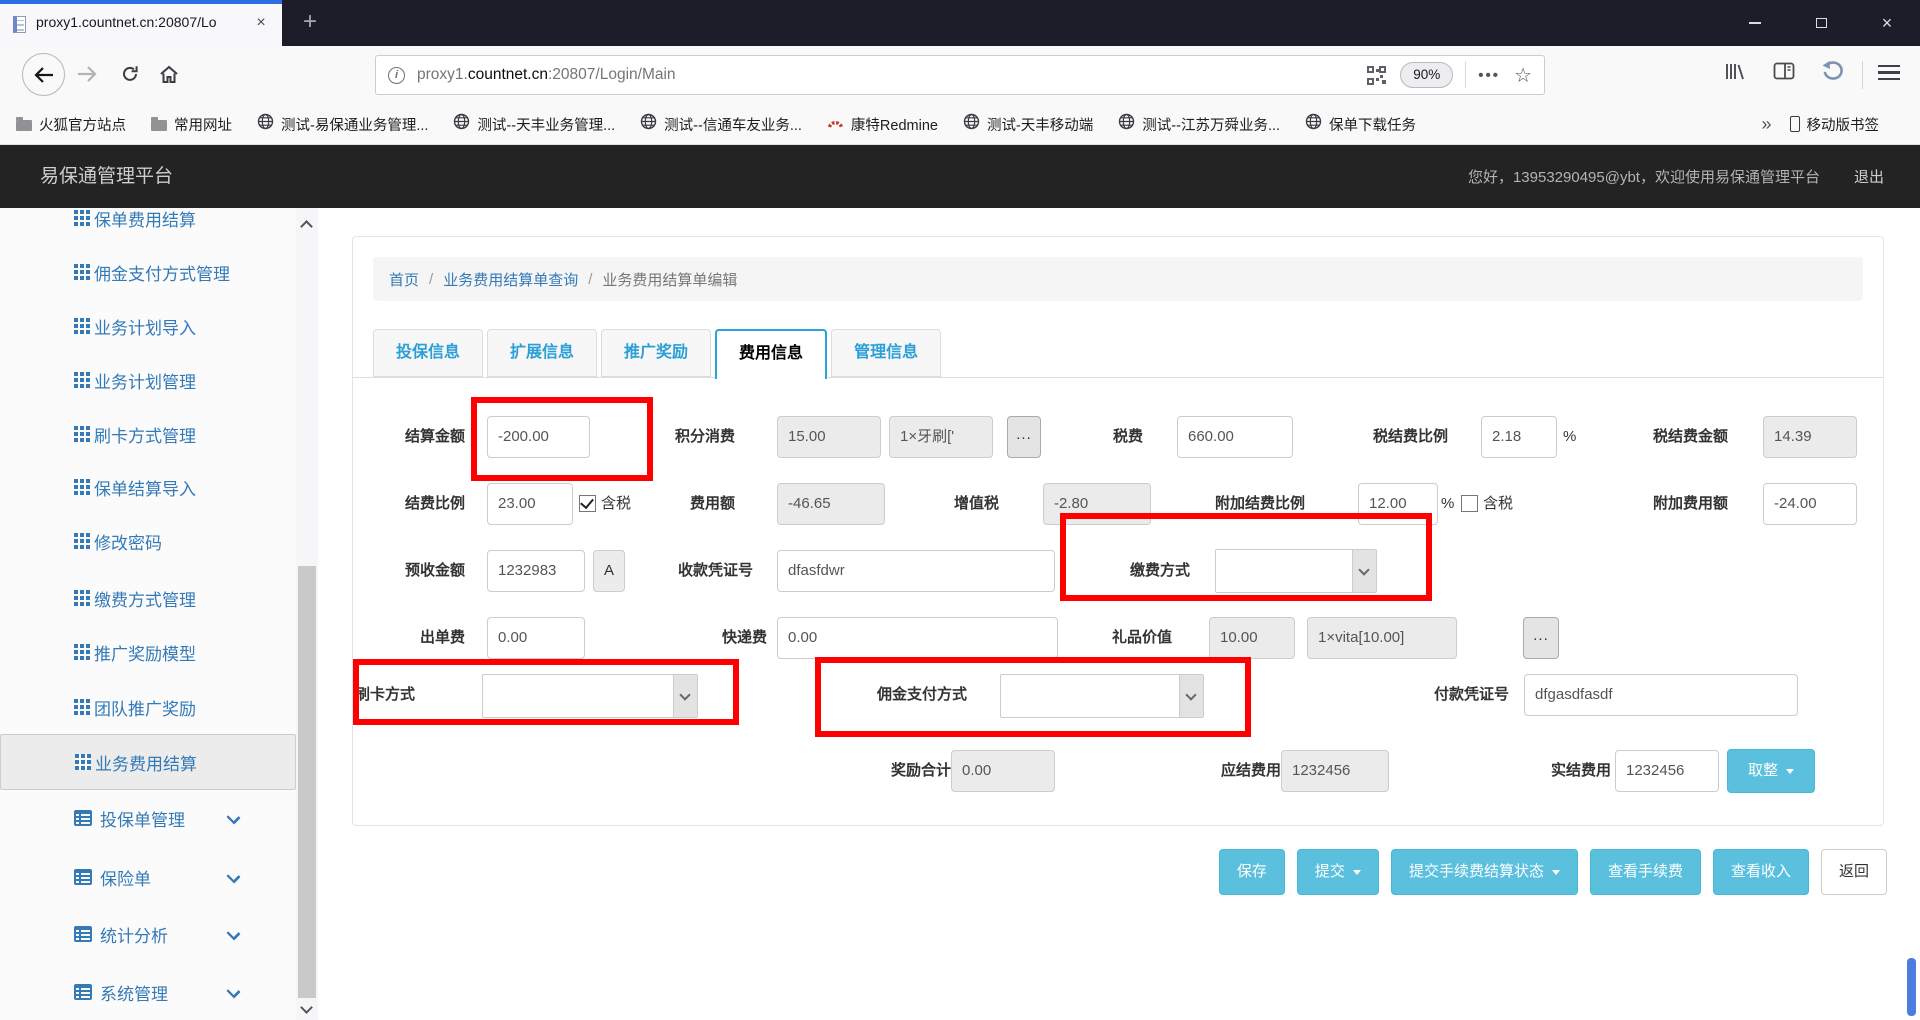 This screenshot has width=1920, height=1020. What do you see at coordinates (396, 75) in the screenshot?
I see `site-info-icon: i` at bounding box center [396, 75].